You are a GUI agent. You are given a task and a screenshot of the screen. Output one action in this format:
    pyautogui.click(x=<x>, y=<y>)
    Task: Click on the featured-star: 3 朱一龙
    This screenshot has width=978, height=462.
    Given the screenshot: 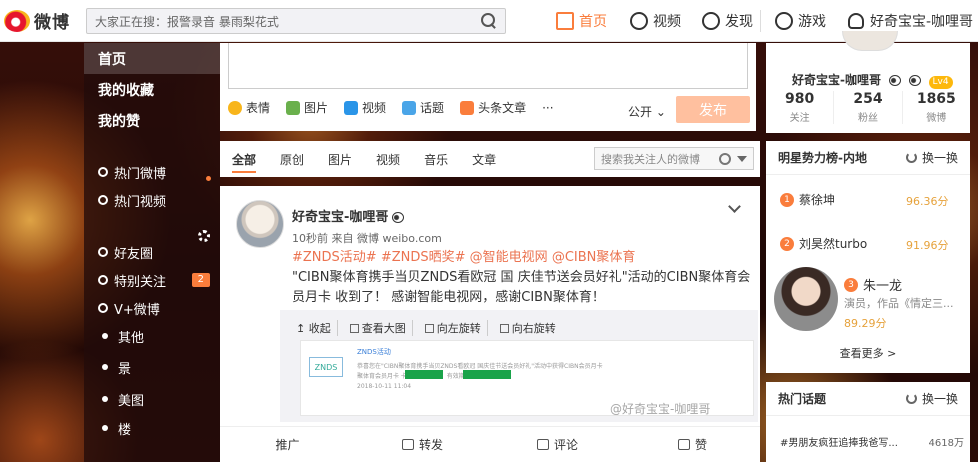 What is the action you would take?
    pyautogui.click(x=873, y=284)
    